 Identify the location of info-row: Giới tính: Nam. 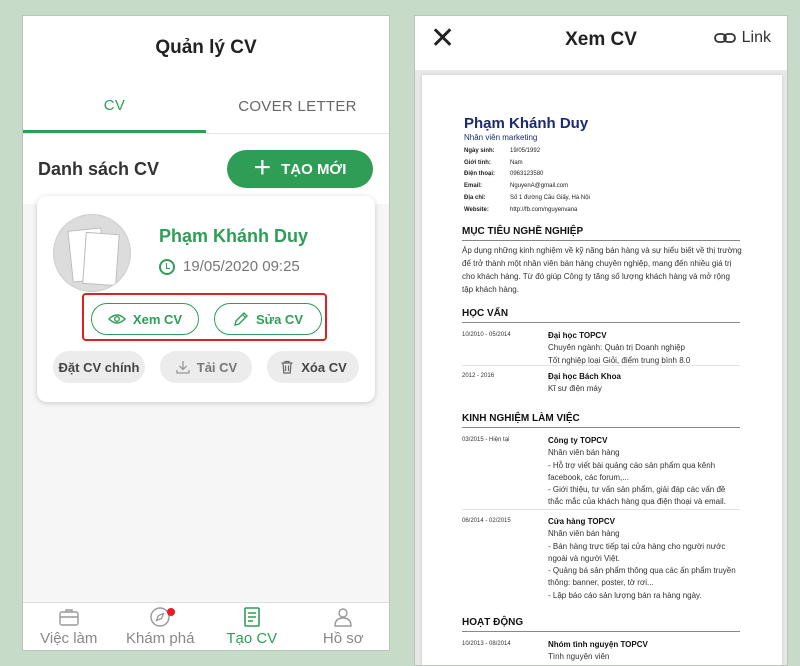
(527, 164).